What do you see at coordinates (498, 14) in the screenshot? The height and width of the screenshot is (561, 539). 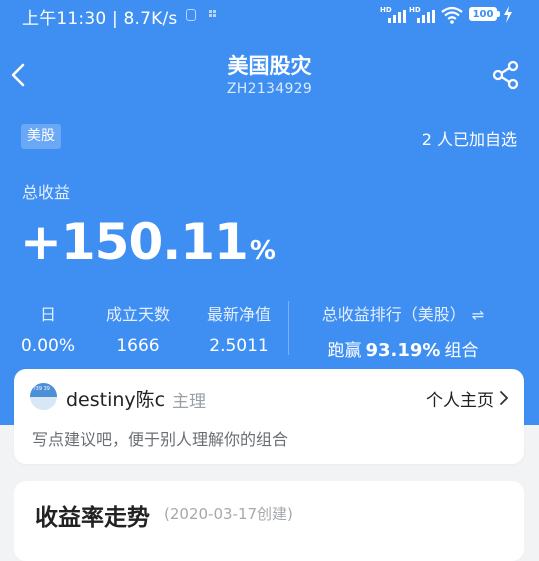 I see `battery-cap` at bounding box center [498, 14].